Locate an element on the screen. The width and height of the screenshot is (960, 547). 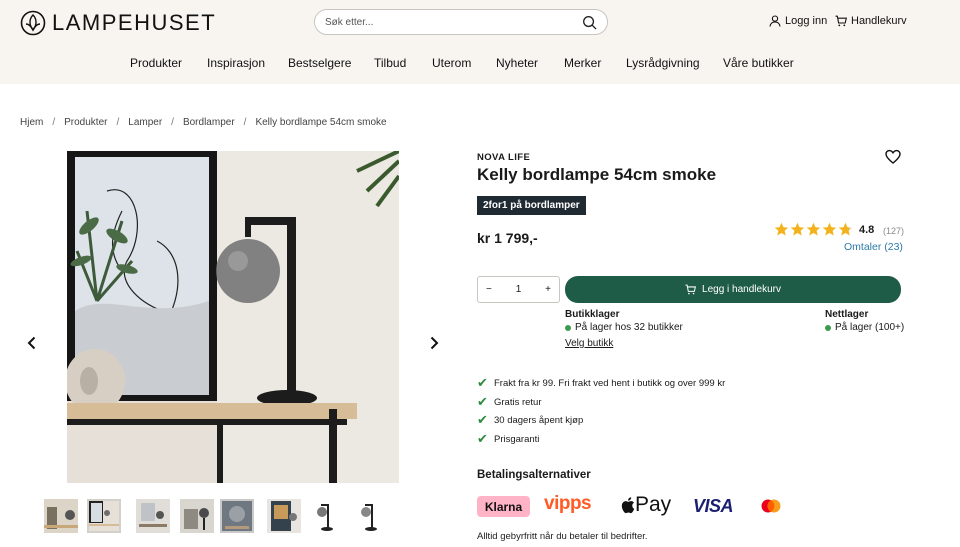
rating-count: (127) is located at coordinates (894, 231).